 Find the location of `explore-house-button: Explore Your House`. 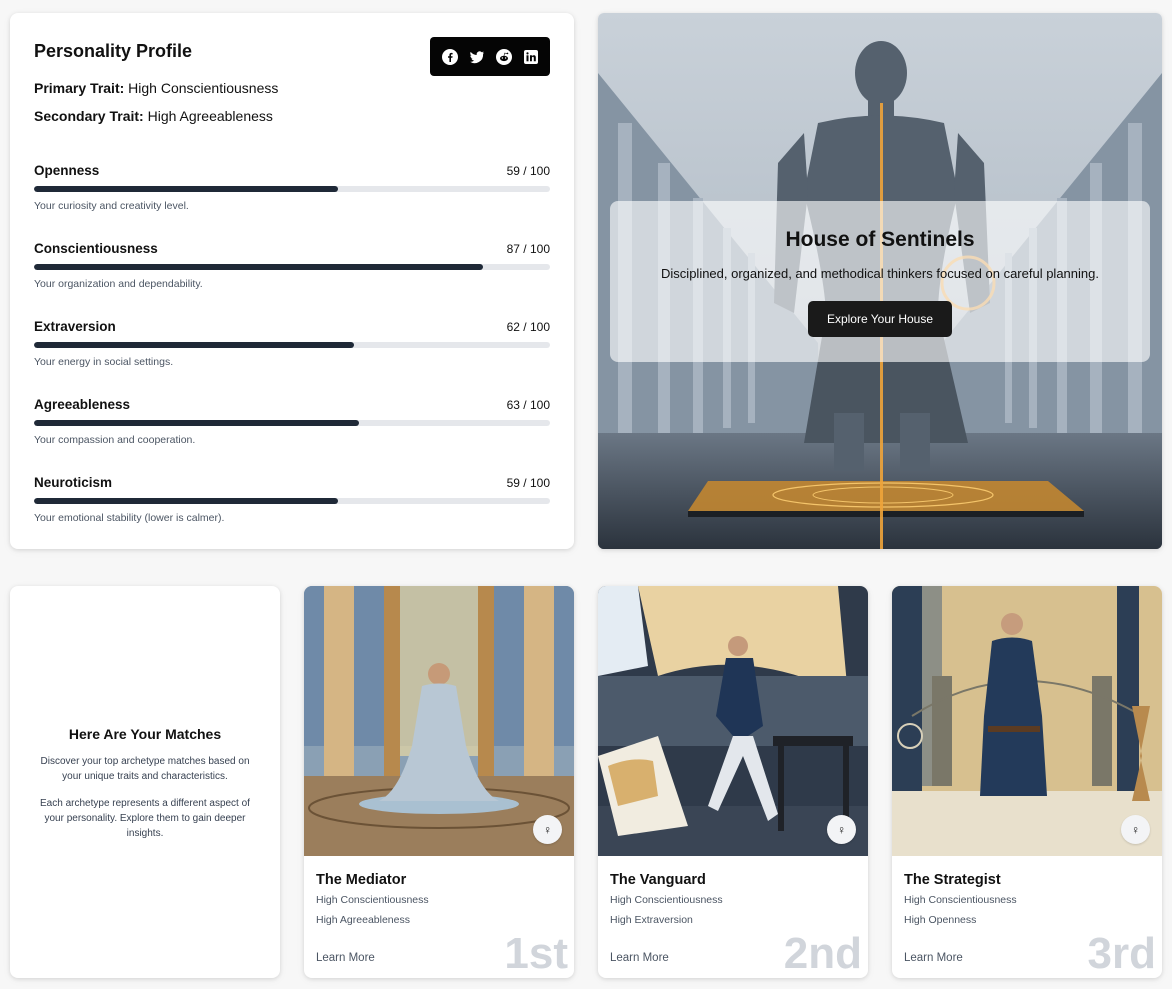

explore-house-button: Explore Your House is located at coordinates (880, 319).